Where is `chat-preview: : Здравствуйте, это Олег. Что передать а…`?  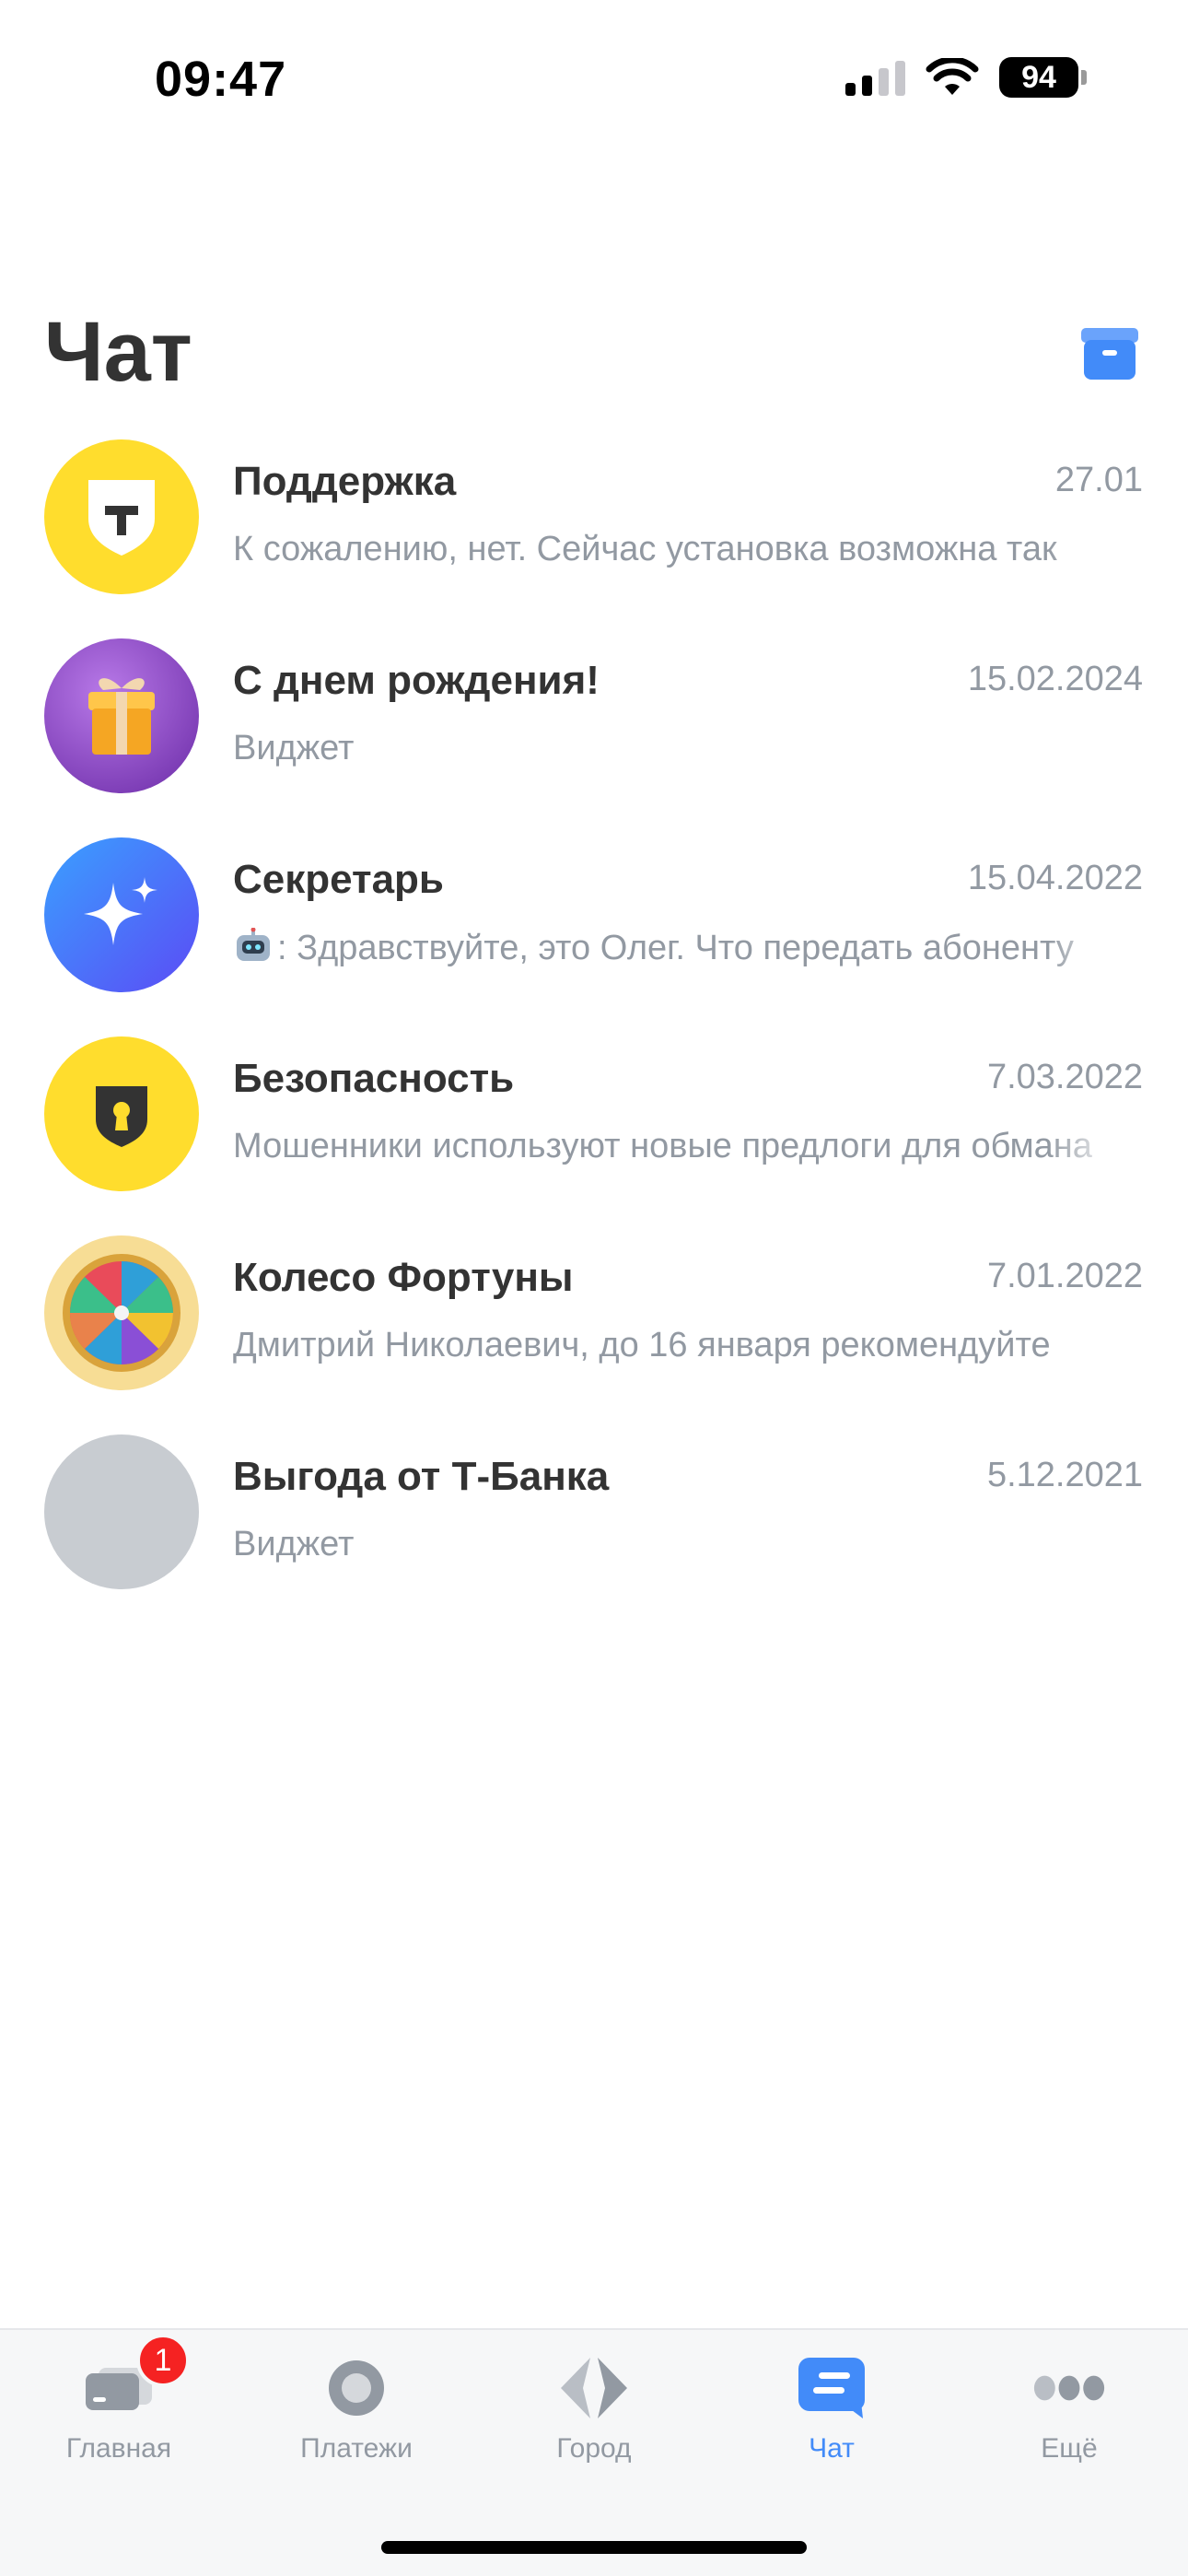
chat-preview: : Здравствуйте, это Олег. Что передать а… is located at coordinates (675, 948).